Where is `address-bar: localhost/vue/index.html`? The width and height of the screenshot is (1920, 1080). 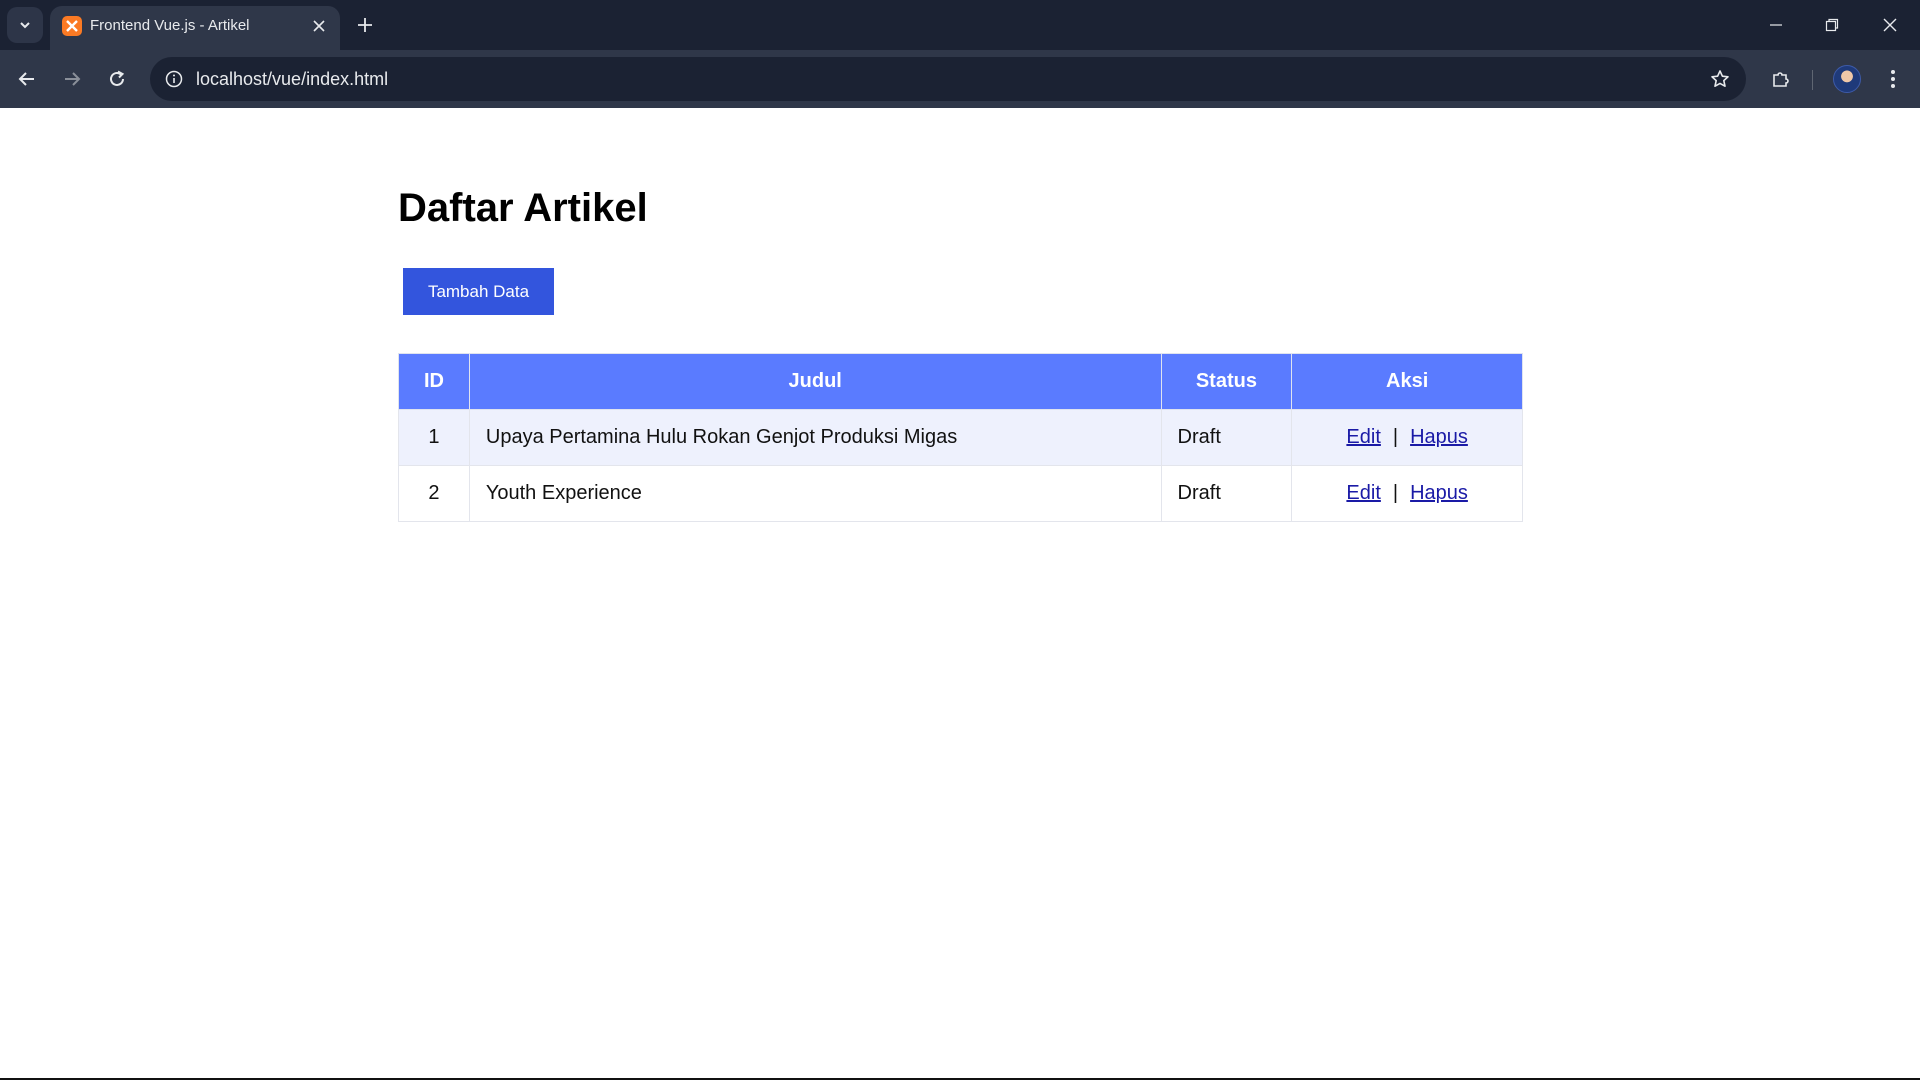 address-bar: localhost/vue/index.html is located at coordinates (948, 79).